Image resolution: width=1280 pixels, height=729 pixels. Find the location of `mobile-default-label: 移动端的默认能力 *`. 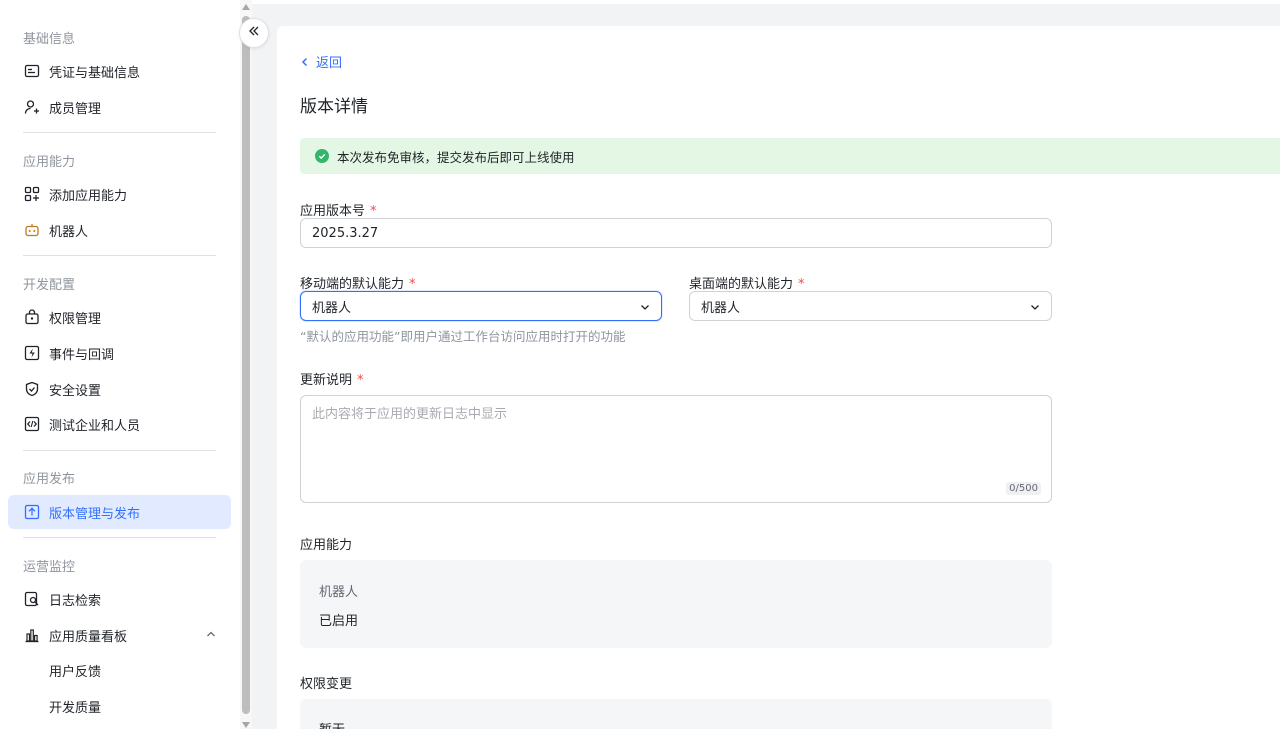

mobile-default-label: 移动端的默认能力 * is located at coordinates (358, 282).